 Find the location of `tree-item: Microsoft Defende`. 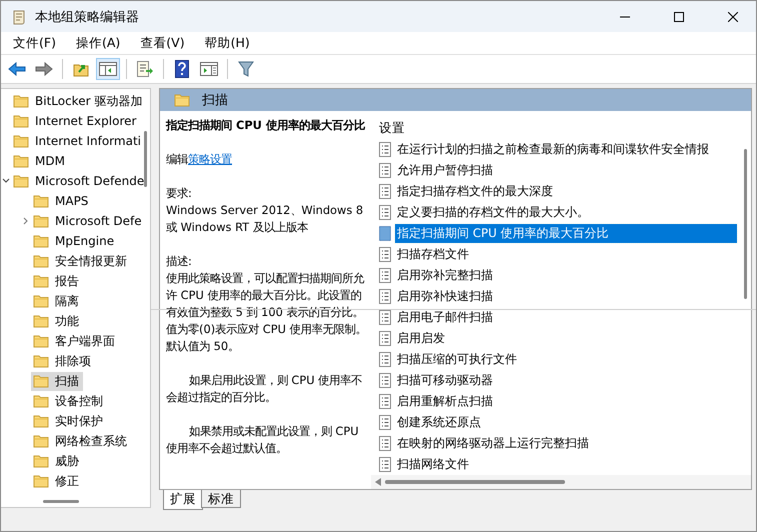

tree-item: Microsoft Defende is located at coordinates (79, 181).